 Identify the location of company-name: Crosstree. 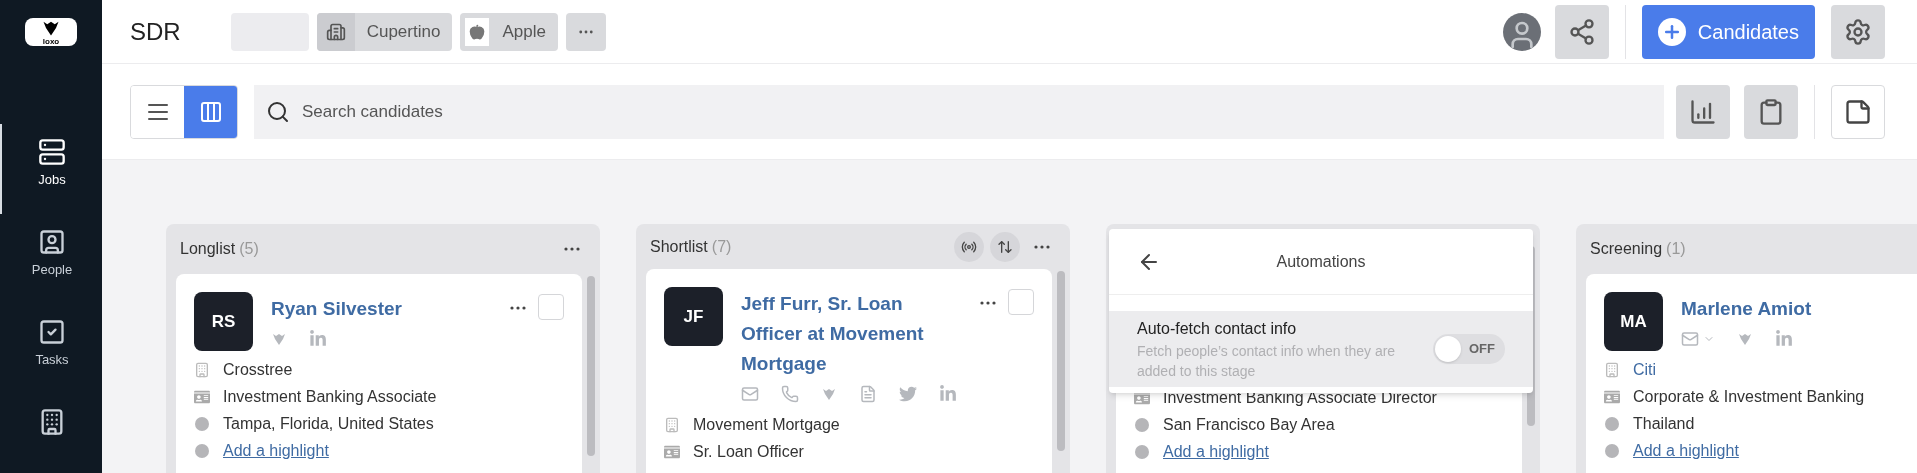
(258, 370).